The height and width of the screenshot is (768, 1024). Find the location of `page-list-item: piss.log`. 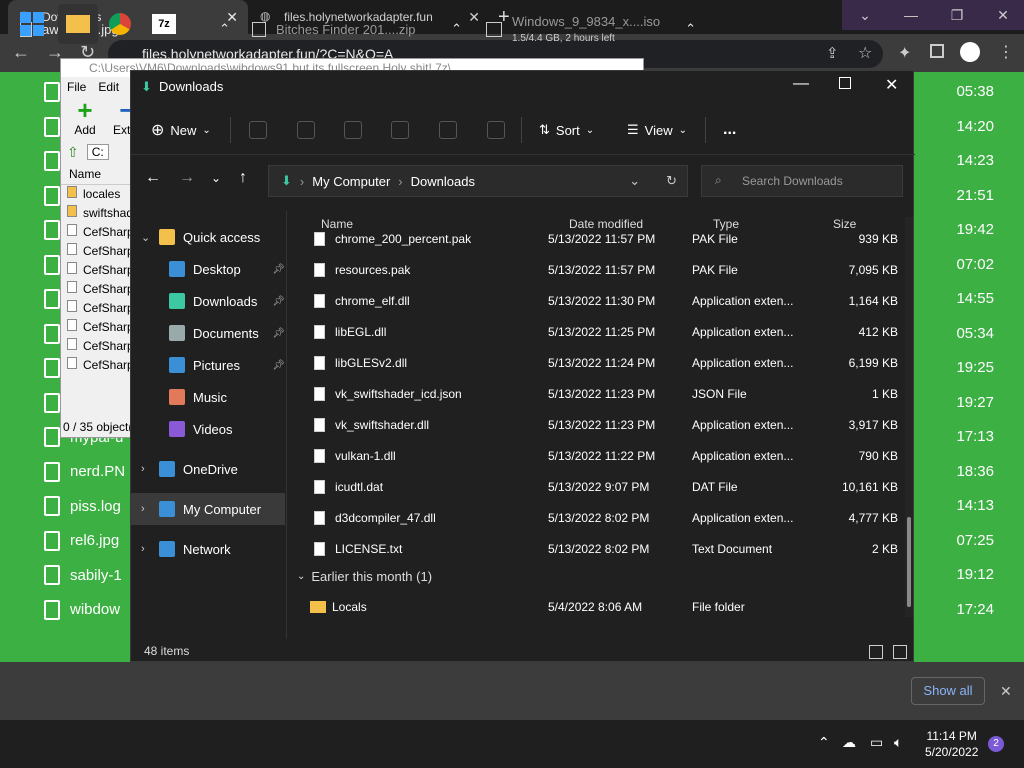

page-list-item: piss.log is located at coordinates (82, 506).